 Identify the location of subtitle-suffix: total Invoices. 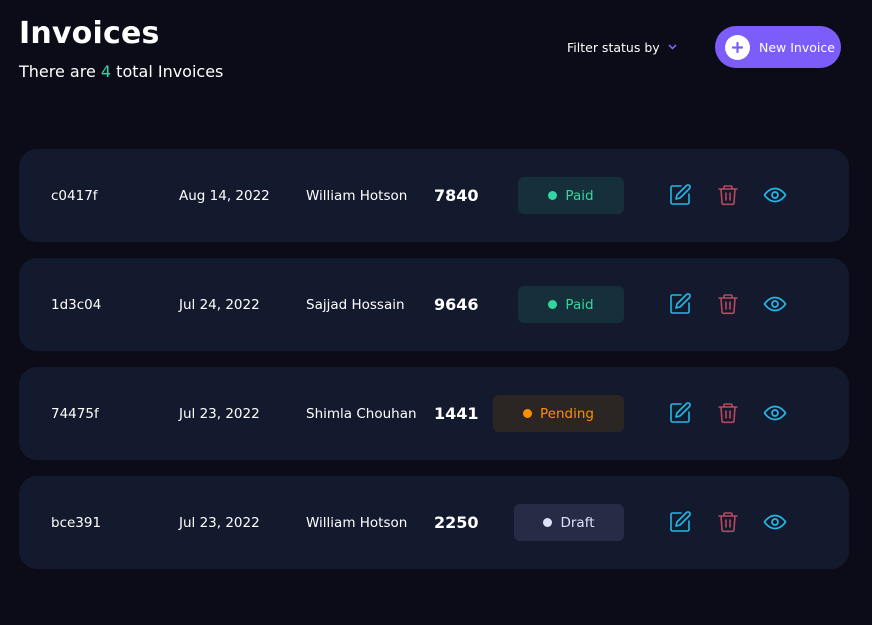
(170, 71).